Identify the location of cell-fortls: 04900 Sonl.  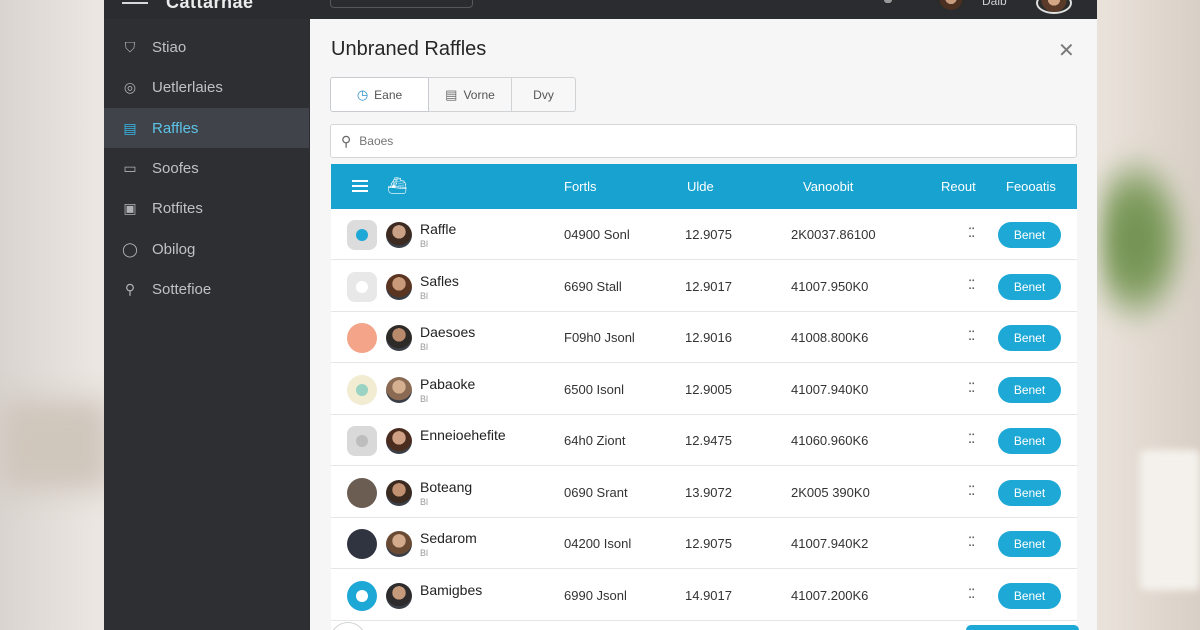
(597, 234).